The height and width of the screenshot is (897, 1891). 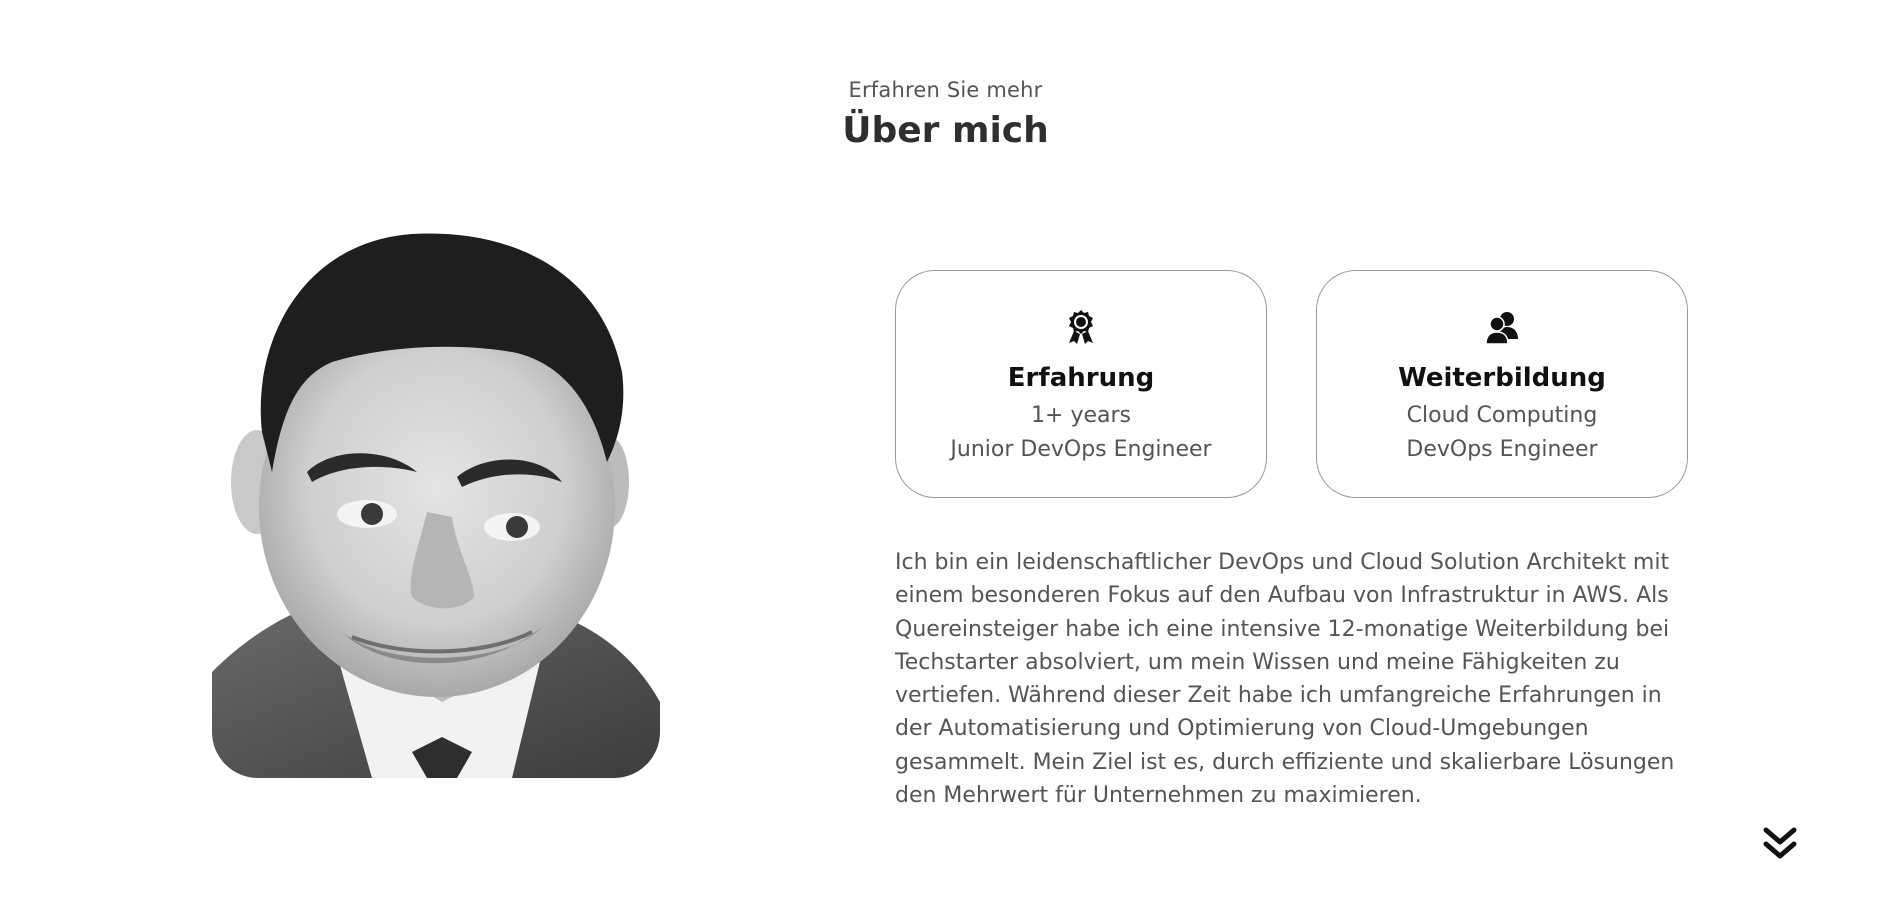 What do you see at coordinates (436, 505) in the screenshot?
I see `profile-portrait-image` at bounding box center [436, 505].